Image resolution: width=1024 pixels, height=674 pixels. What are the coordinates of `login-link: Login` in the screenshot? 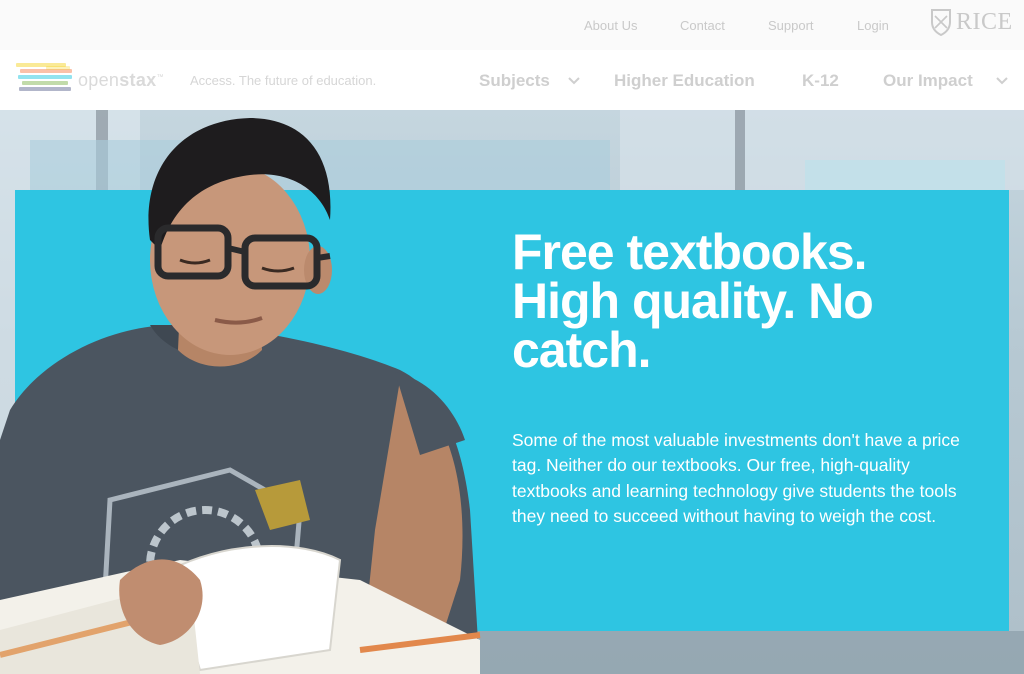 It's located at (873, 25).